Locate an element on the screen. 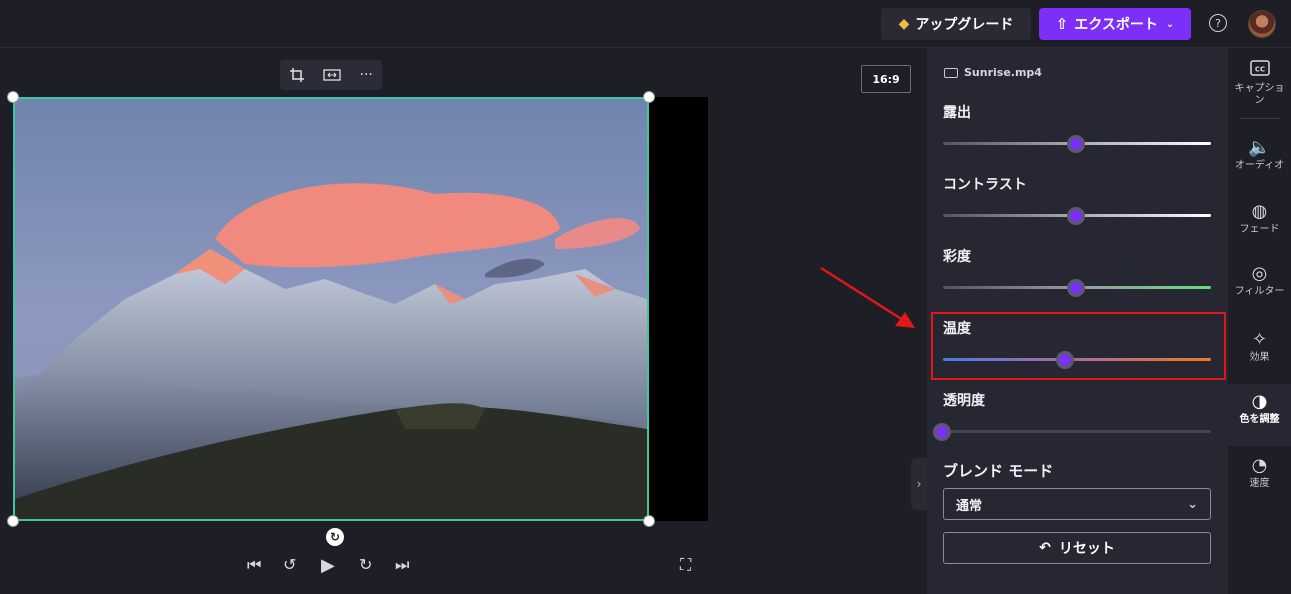 This screenshot has width=1291, height=594. export-label: エクスポート is located at coordinates (1116, 25).